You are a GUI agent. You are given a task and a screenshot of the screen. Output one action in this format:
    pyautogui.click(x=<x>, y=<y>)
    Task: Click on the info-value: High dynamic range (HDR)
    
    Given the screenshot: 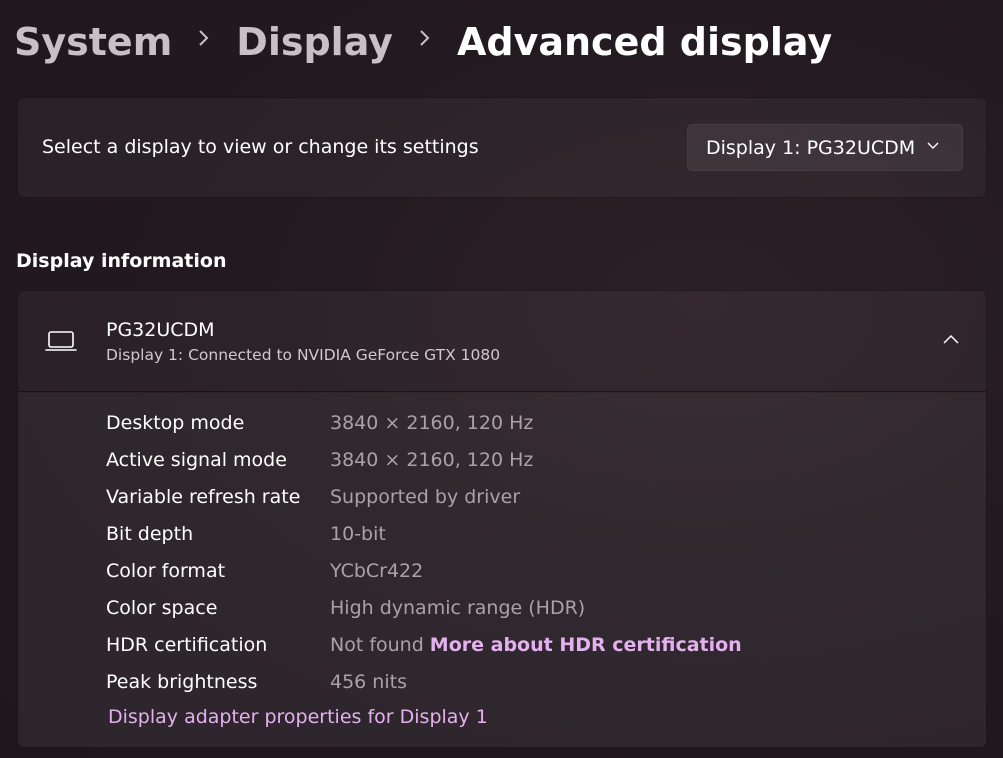 What is the action you would take?
    pyautogui.click(x=458, y=608)
    